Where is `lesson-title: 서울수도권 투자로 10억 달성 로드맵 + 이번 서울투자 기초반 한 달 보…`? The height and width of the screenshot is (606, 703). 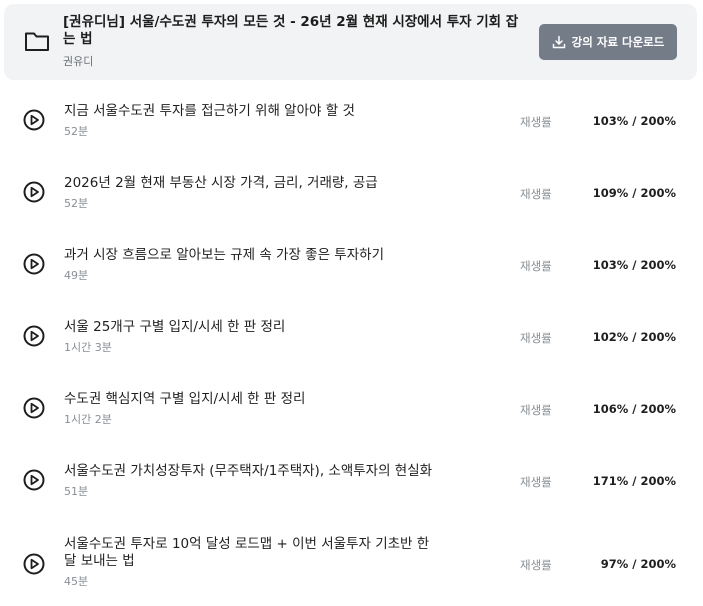
lesson-title: 서울수도권 투자로 10억 달성 로드맵 + 이번 서울투자 기초반 한 달 보… is located at coordinates (247, 552).